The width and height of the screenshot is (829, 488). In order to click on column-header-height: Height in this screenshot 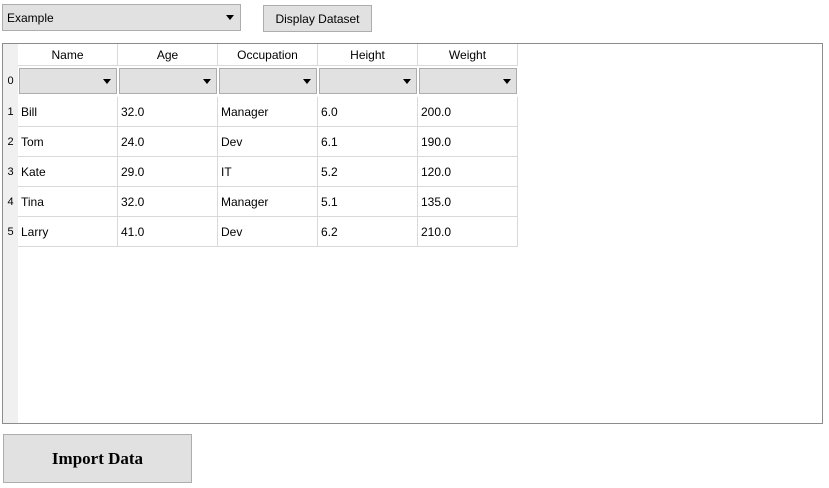, I will do `click(368, 55)`.